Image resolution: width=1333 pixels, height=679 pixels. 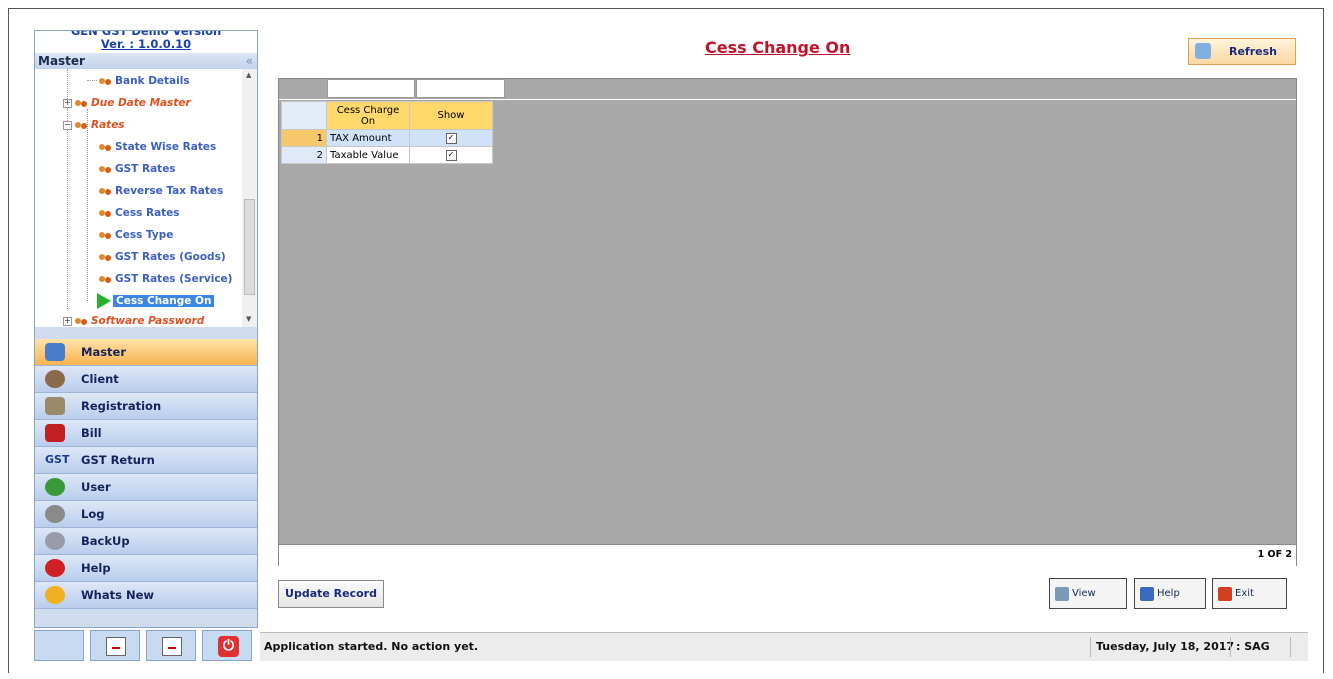 What do you see at coordinates (1253, 646) in the screenshot?
I see `status-user: : SAG` at bounding box center [1253, 646].